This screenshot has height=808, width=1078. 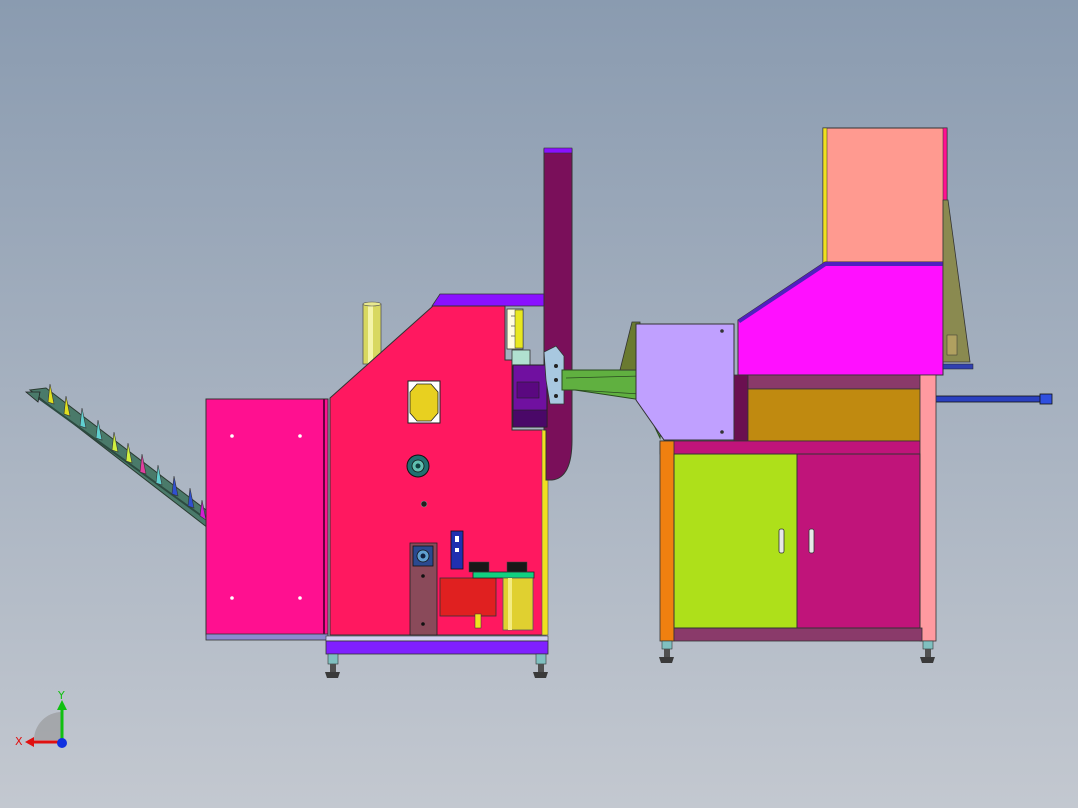 What do you see at coordinates (685, 382) in the screenshot?
I see `feed-box` at bounding box center [685, 382].